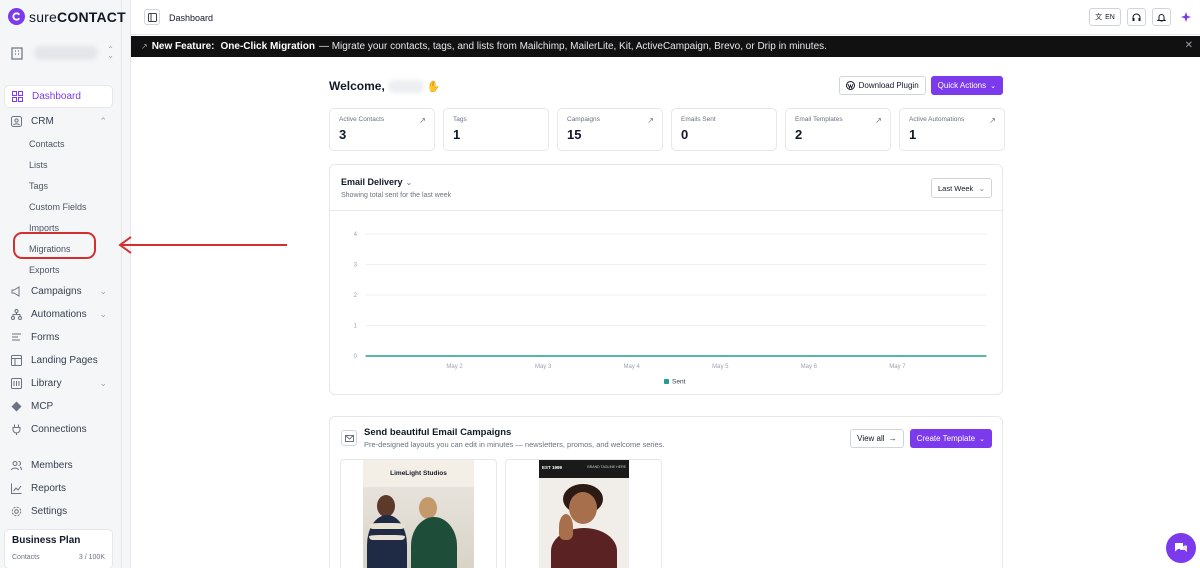 The image size is (1200, 568). Describe the element at coordinates (382, 129) in the screenshot. I see `stat-card-active-contacts: Active Contacts 3 ↗` at that location.